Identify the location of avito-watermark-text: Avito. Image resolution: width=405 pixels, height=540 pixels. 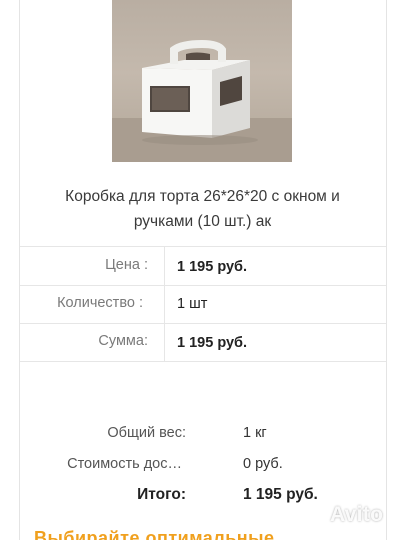
(357, 514).